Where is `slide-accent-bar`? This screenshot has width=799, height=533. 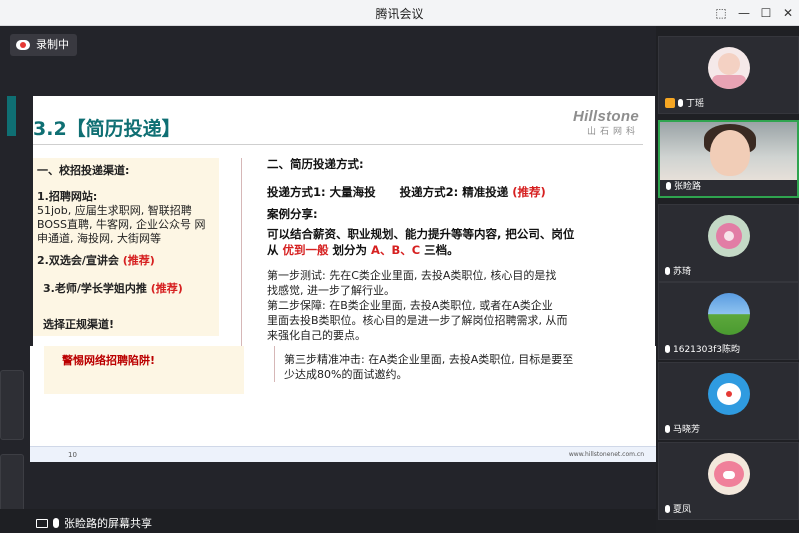
slide-accent-bar is located at coordinates (11, 116).